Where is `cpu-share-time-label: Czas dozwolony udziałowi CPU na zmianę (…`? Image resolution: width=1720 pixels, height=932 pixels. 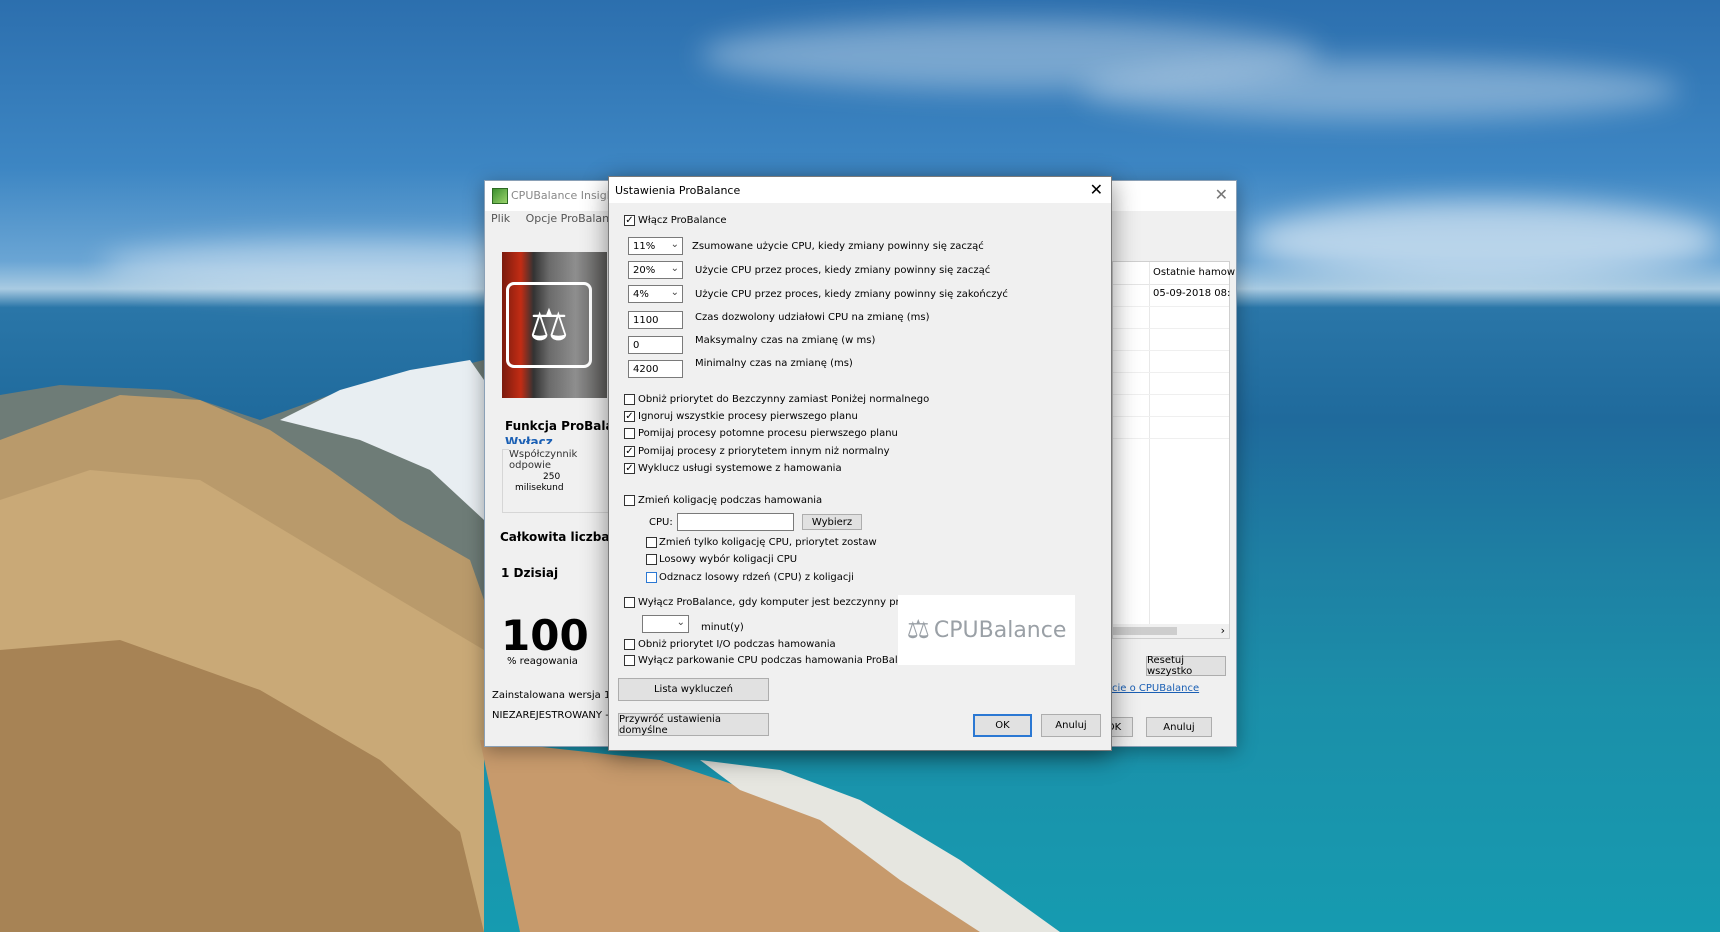
cpu-share-time-label: Czas dozwolony udziałowi CPU na zmianę (… is located at coordinates (812, 317).